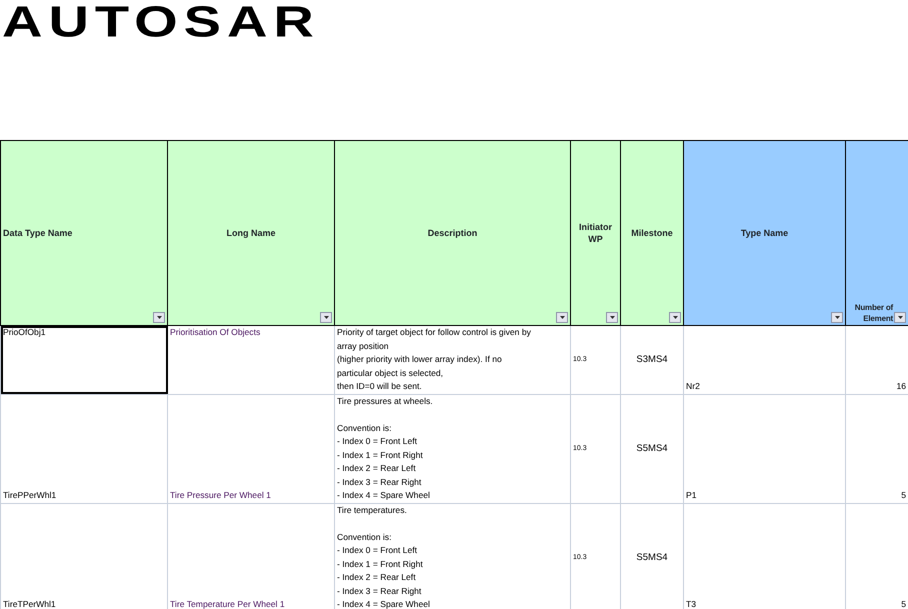 This screenshot has height=609, width=908. Describe the element at coordinates (161, 22) in the screenshot. I see `logo-wordmark: AUTOSAR` at that location.